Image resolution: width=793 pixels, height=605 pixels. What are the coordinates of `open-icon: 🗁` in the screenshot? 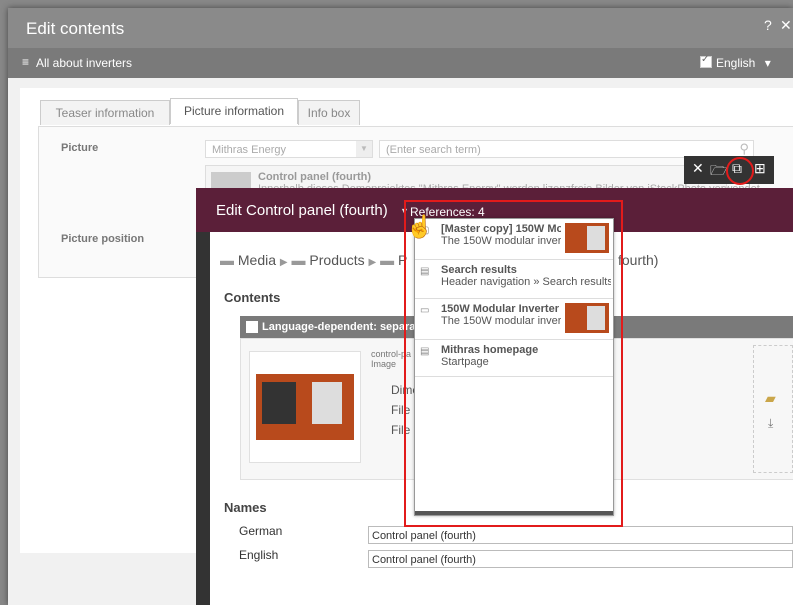 It's located at (718, 172).